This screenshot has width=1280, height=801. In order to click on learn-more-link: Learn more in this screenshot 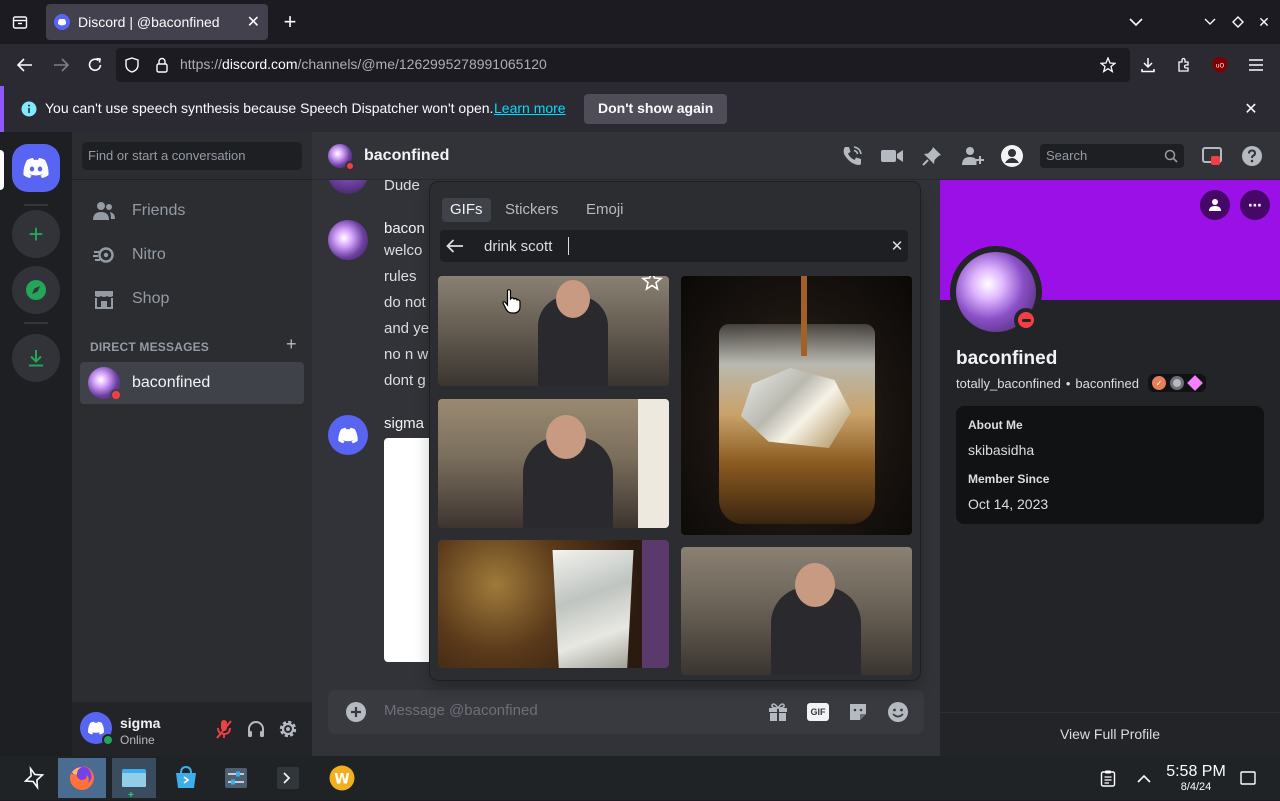, I will do `click(530, 108)`.